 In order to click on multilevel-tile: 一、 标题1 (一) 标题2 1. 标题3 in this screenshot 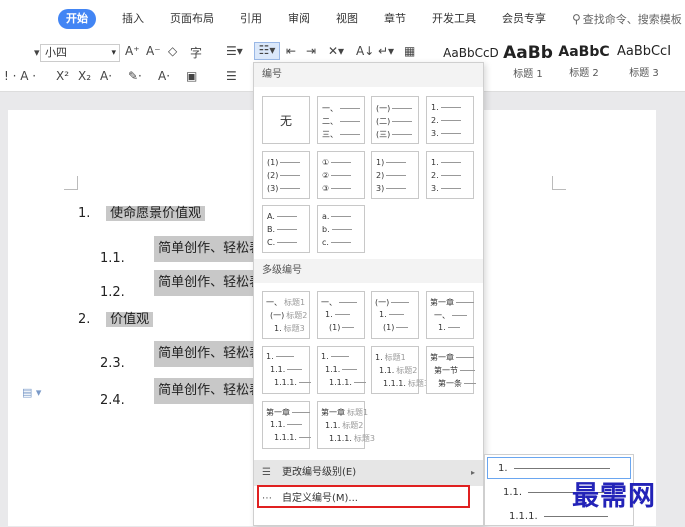, I will do `click(286, 315)`.